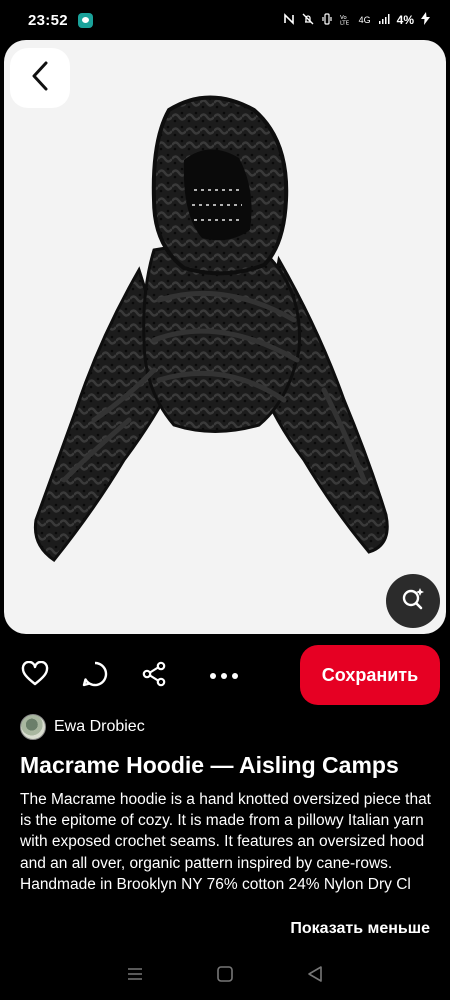 The width and height of the screenshot is (450, 1000). I want to click on system-back-button, so click(315, 974).